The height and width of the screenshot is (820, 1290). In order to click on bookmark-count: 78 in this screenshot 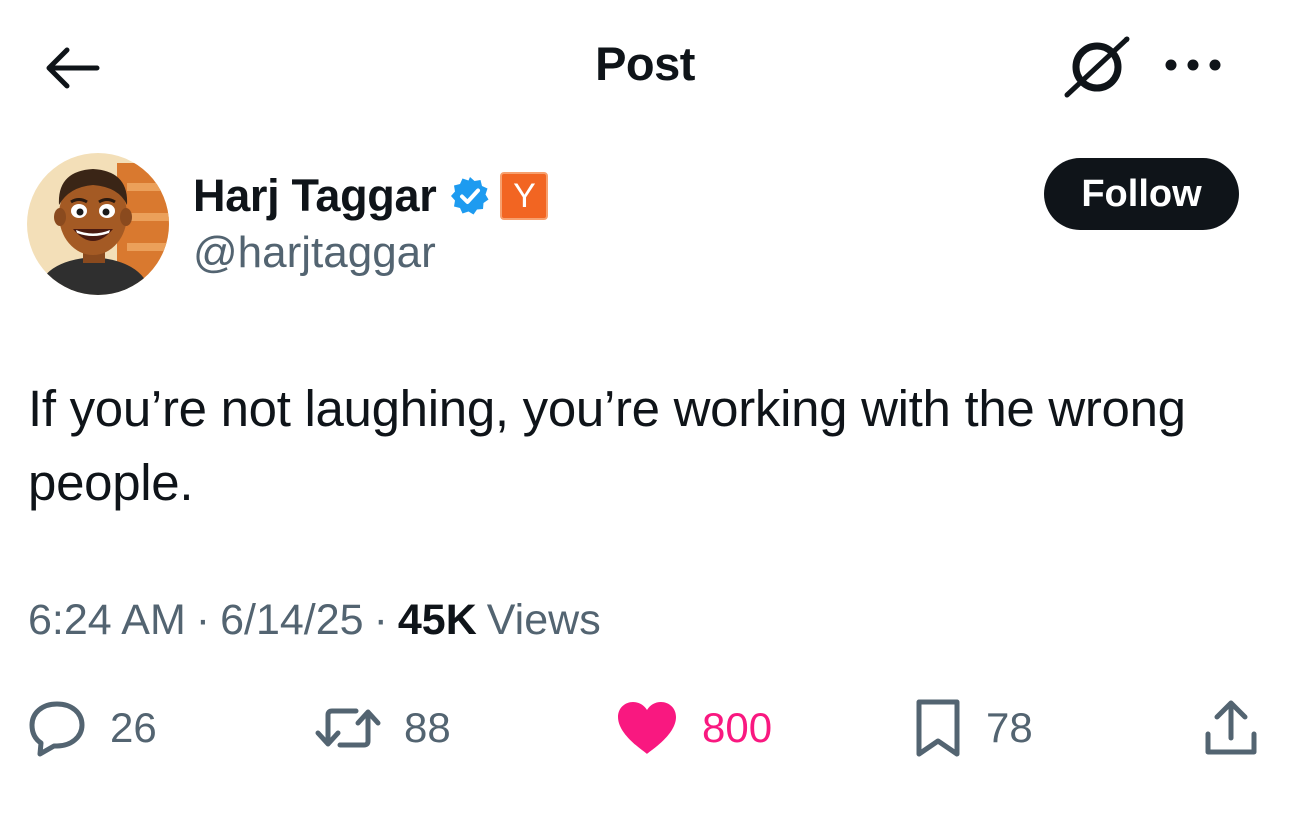, I will do `click(1009, 727)`.